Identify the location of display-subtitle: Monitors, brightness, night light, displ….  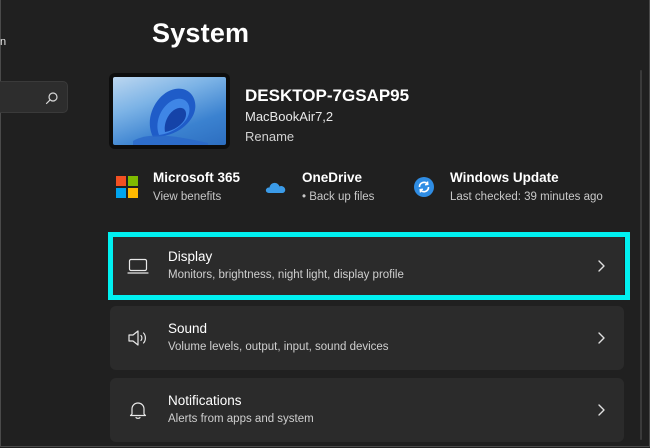
(286, 275).